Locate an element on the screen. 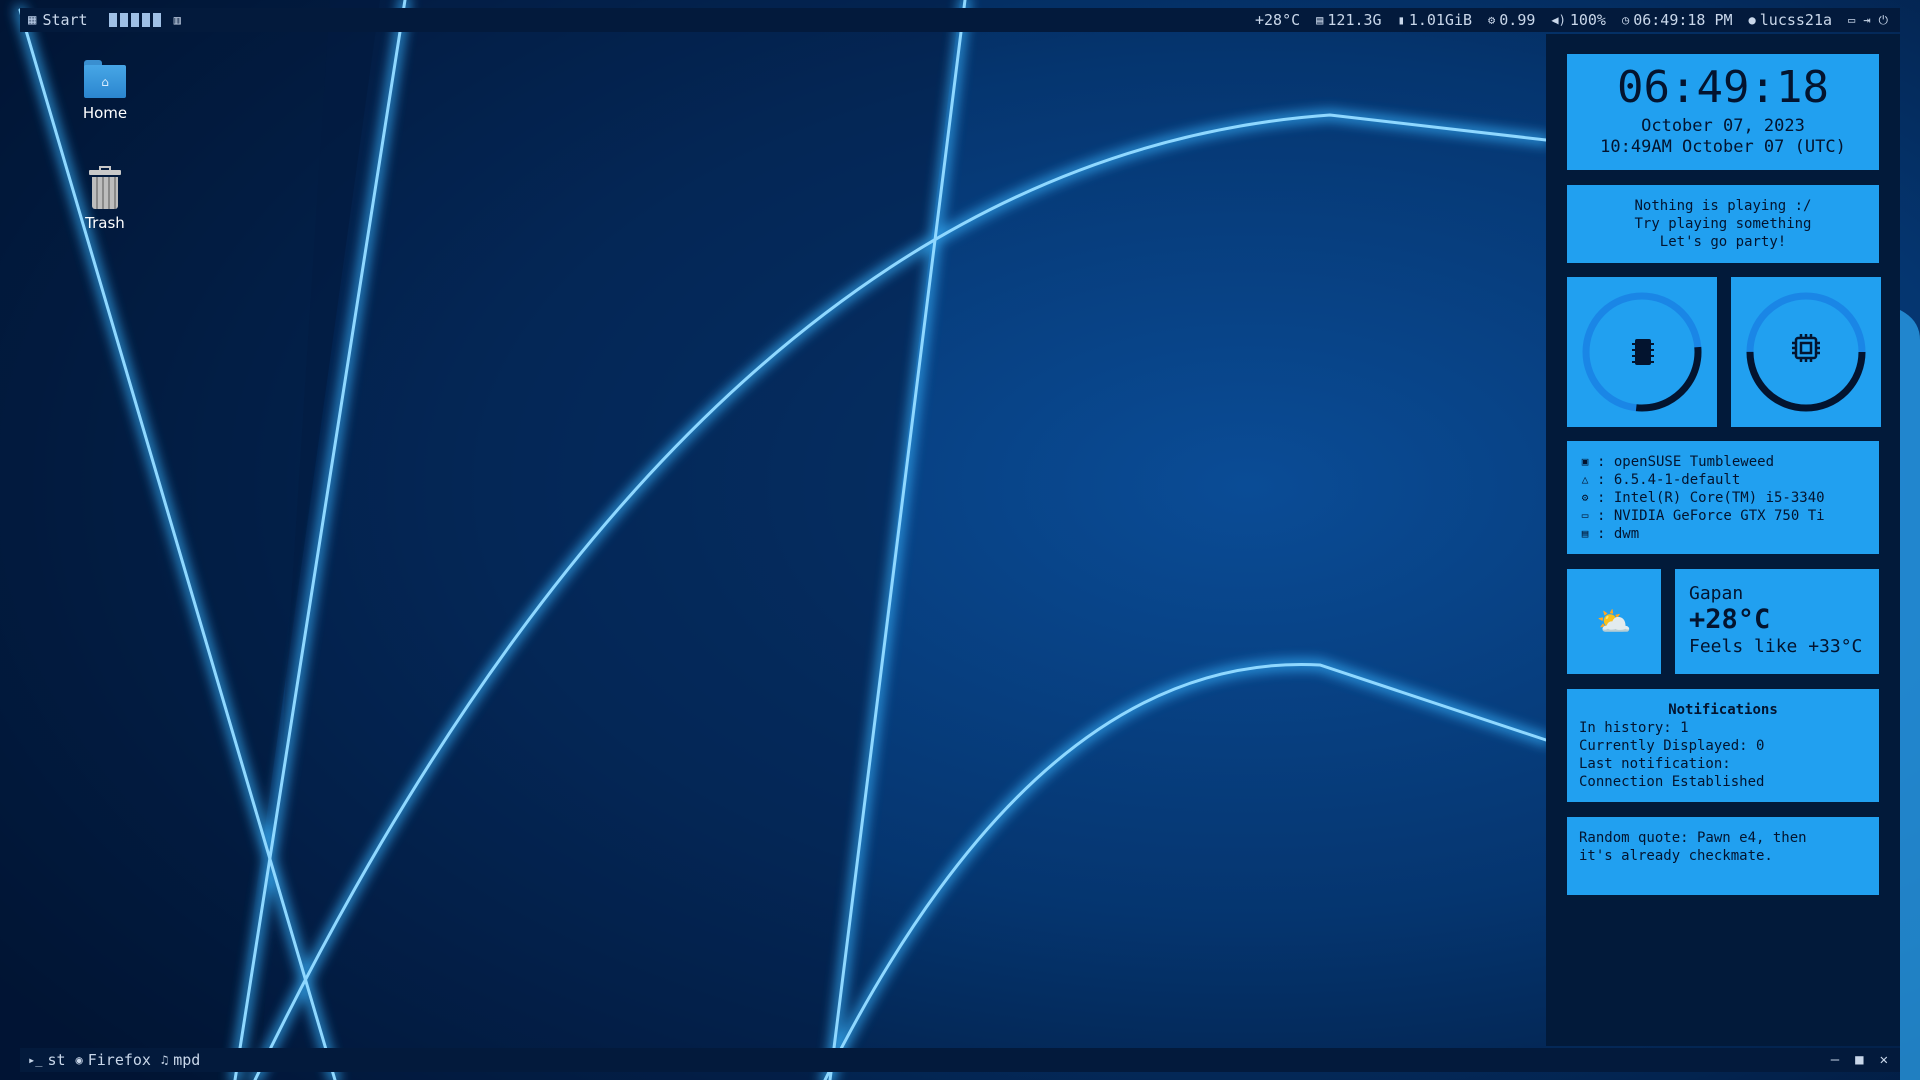 The height and width of the screenshot is (1080, 1920). logout-icon: ⇥ is located at coordinates (1866, 20).